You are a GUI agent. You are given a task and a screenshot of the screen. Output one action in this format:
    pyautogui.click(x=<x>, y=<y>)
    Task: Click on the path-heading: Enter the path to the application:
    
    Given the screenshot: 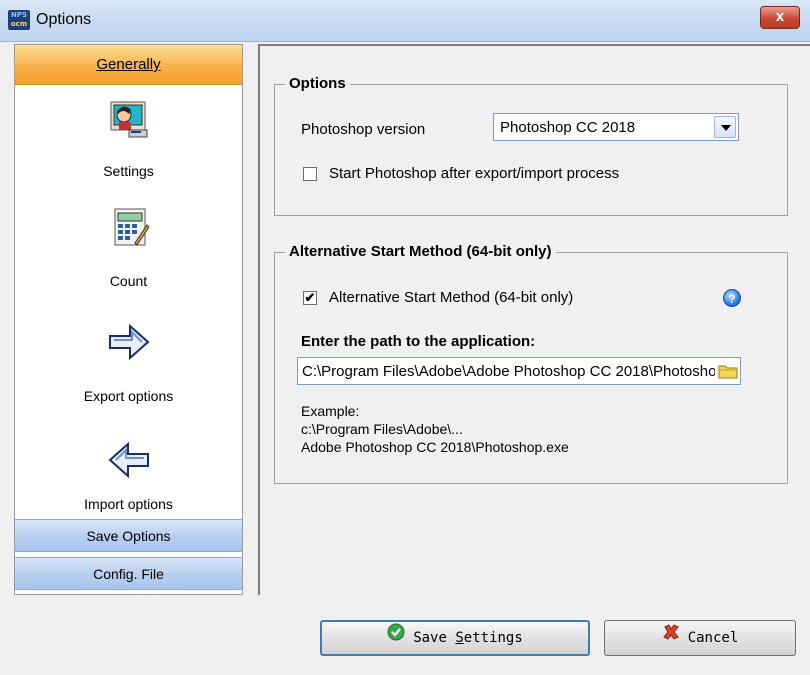 What is the action you would take?
    pyautogui.click(x=418, y=341)
    